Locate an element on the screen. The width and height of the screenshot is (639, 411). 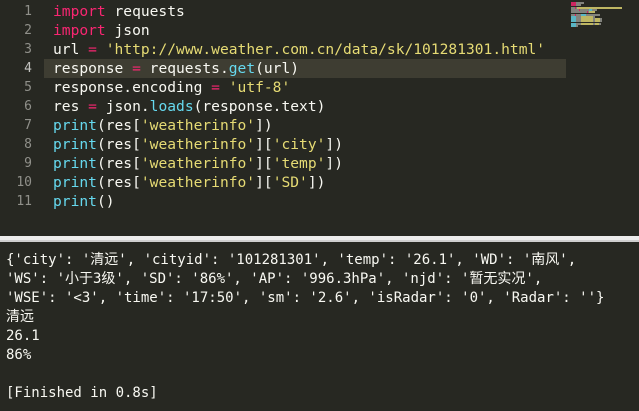
line-number: 6 is located at coordinates (28, 106).